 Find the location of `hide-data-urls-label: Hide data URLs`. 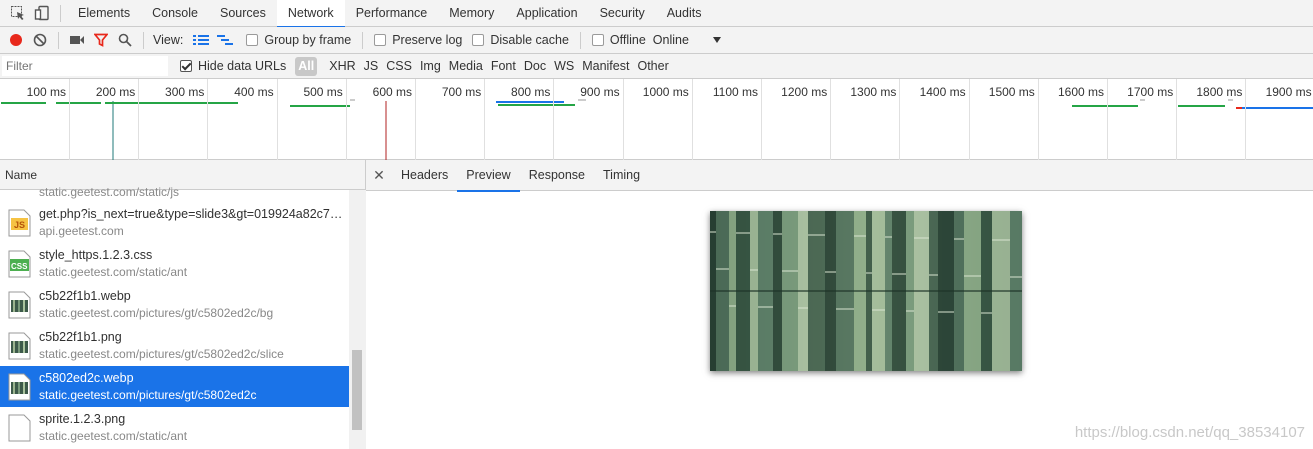

hide-data-urls-label: Hide data URLs is located at coordinates (242, 66).